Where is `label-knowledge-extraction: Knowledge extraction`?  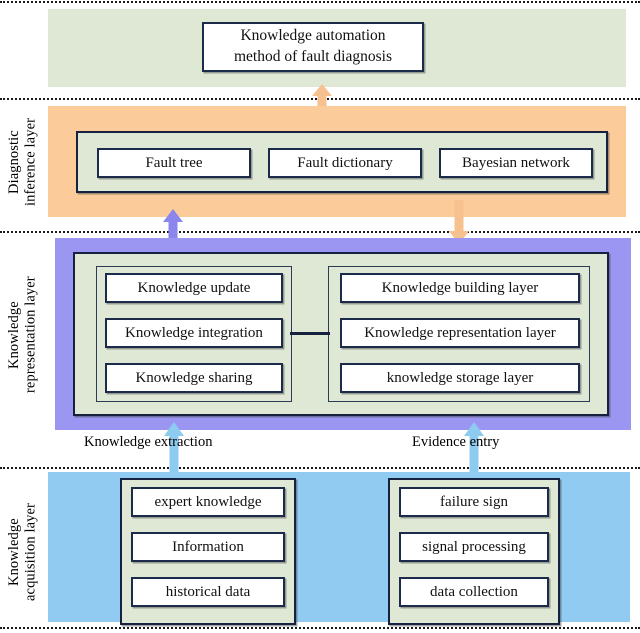
label-knowledge-extraction: Knowledge extraction is located at coordinates (148, 442).